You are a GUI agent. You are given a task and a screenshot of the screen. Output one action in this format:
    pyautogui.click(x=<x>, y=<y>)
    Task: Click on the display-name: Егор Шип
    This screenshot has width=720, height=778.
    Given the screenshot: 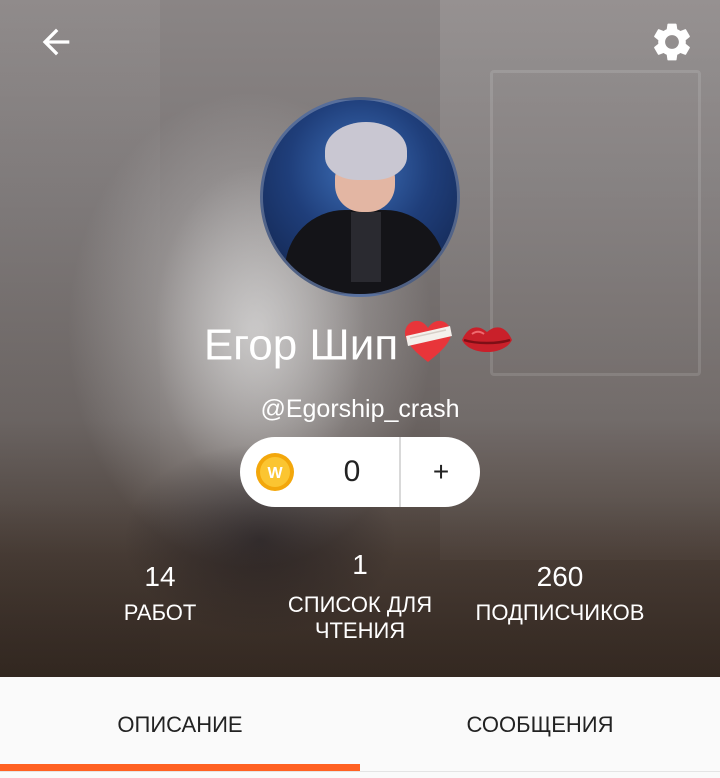 What is the action you would take?
    pyautogui.click(x=360, y=348)
    